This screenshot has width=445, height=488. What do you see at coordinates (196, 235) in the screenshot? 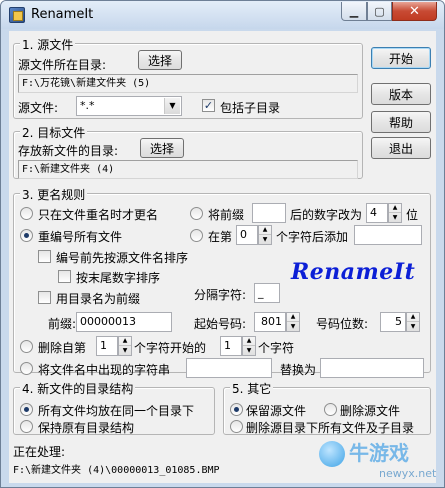
I see `radio-insert-at` at bounding box center [196, 235].